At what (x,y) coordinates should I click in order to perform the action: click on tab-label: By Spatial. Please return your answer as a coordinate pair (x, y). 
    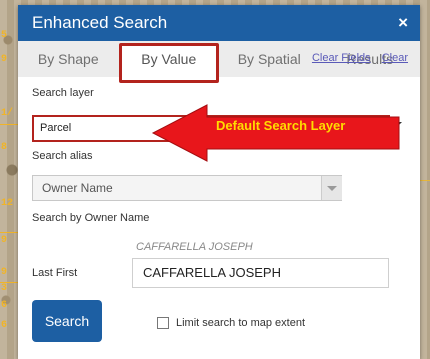
    Looking at the image, I should click on (269, 59).